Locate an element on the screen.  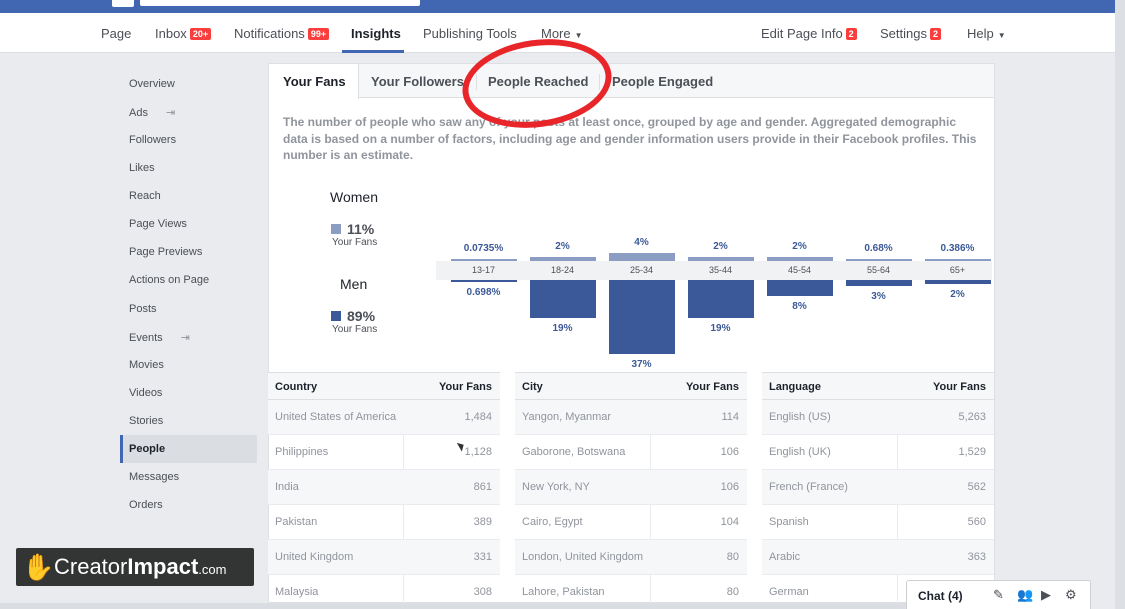
men-value-label: 37% is located at coordinates (641, 364).